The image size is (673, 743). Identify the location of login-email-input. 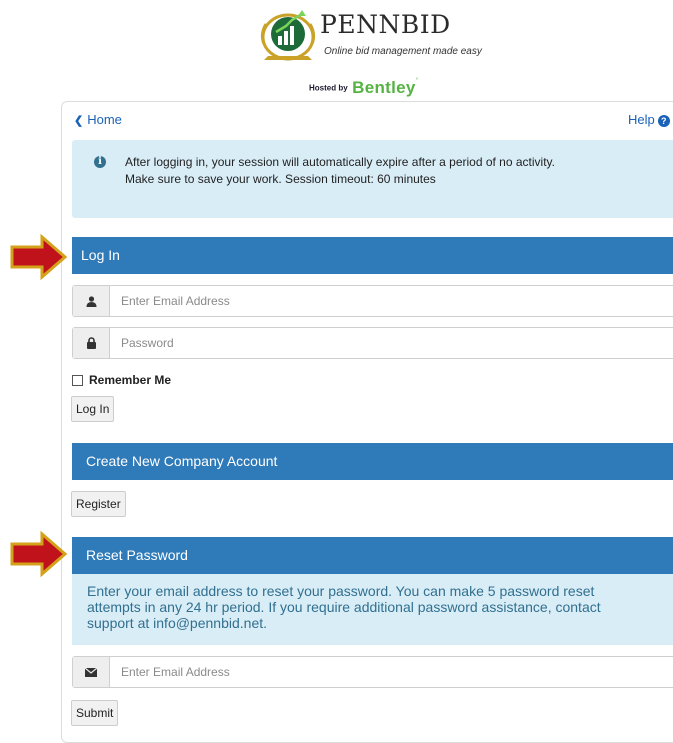
(397, 301).